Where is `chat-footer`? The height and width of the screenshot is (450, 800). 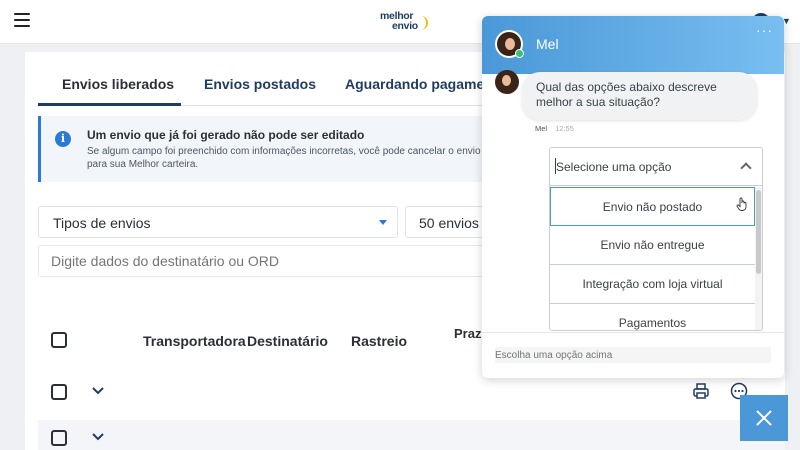
chat-footer is located at coordinates (633, 355).